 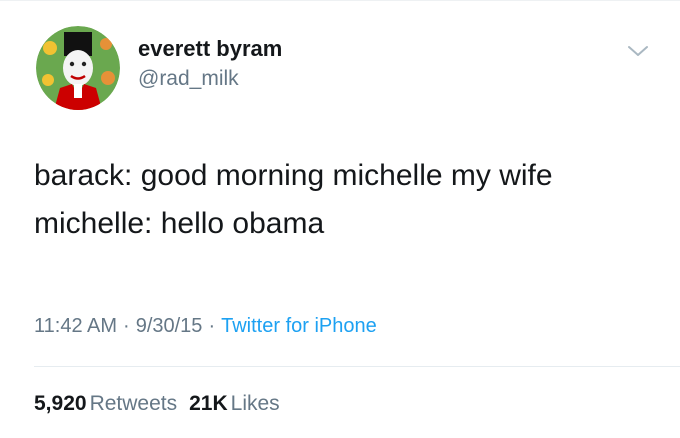 I want to click on avatar, so click(x=78, y=68).